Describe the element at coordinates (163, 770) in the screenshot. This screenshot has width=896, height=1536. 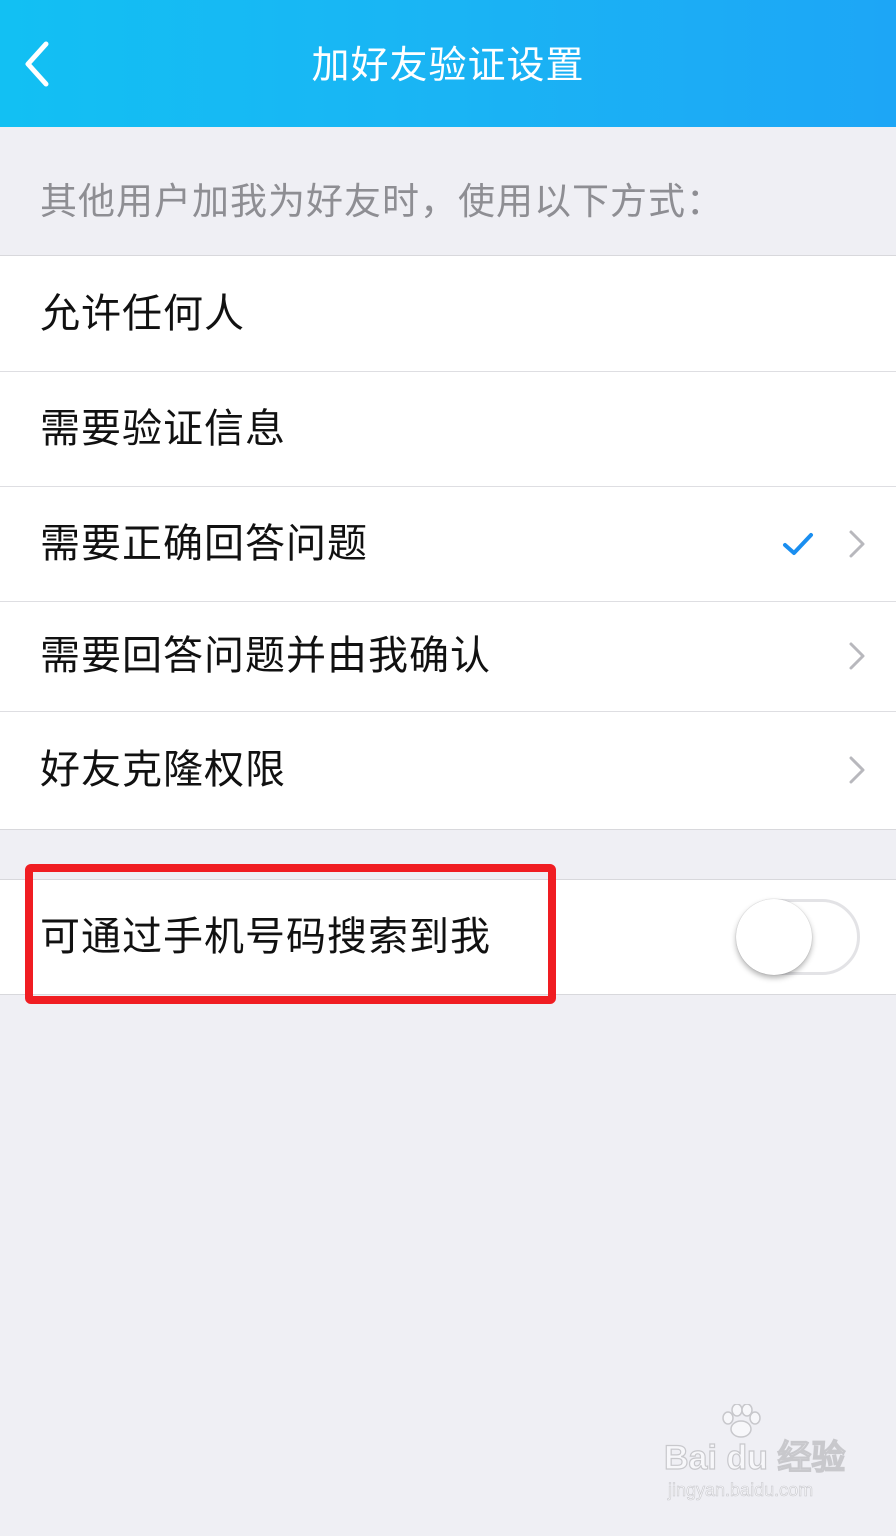
I see `option-label: 好友克隆权限` at that location.